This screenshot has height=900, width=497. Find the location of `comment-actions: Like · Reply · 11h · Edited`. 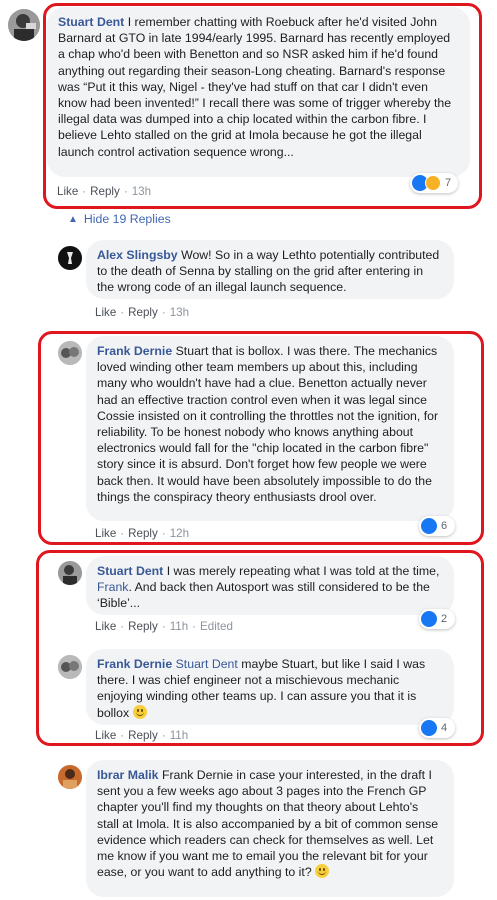

comment-actions: Like · Reply · 11h · Edited is located at coordinates (164, 626).